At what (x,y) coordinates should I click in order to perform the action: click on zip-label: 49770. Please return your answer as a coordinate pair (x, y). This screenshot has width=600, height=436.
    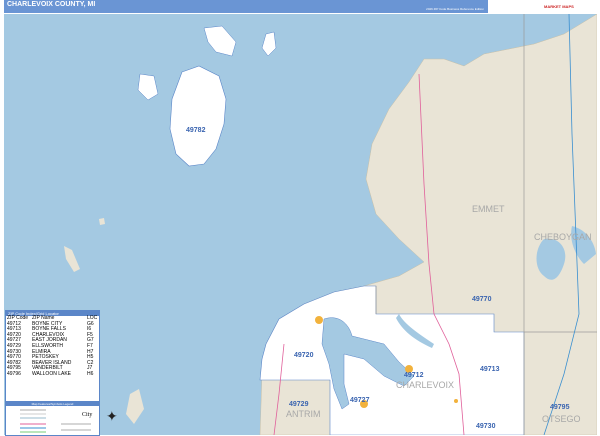
    Looking at the image, I should click on (482, 299).